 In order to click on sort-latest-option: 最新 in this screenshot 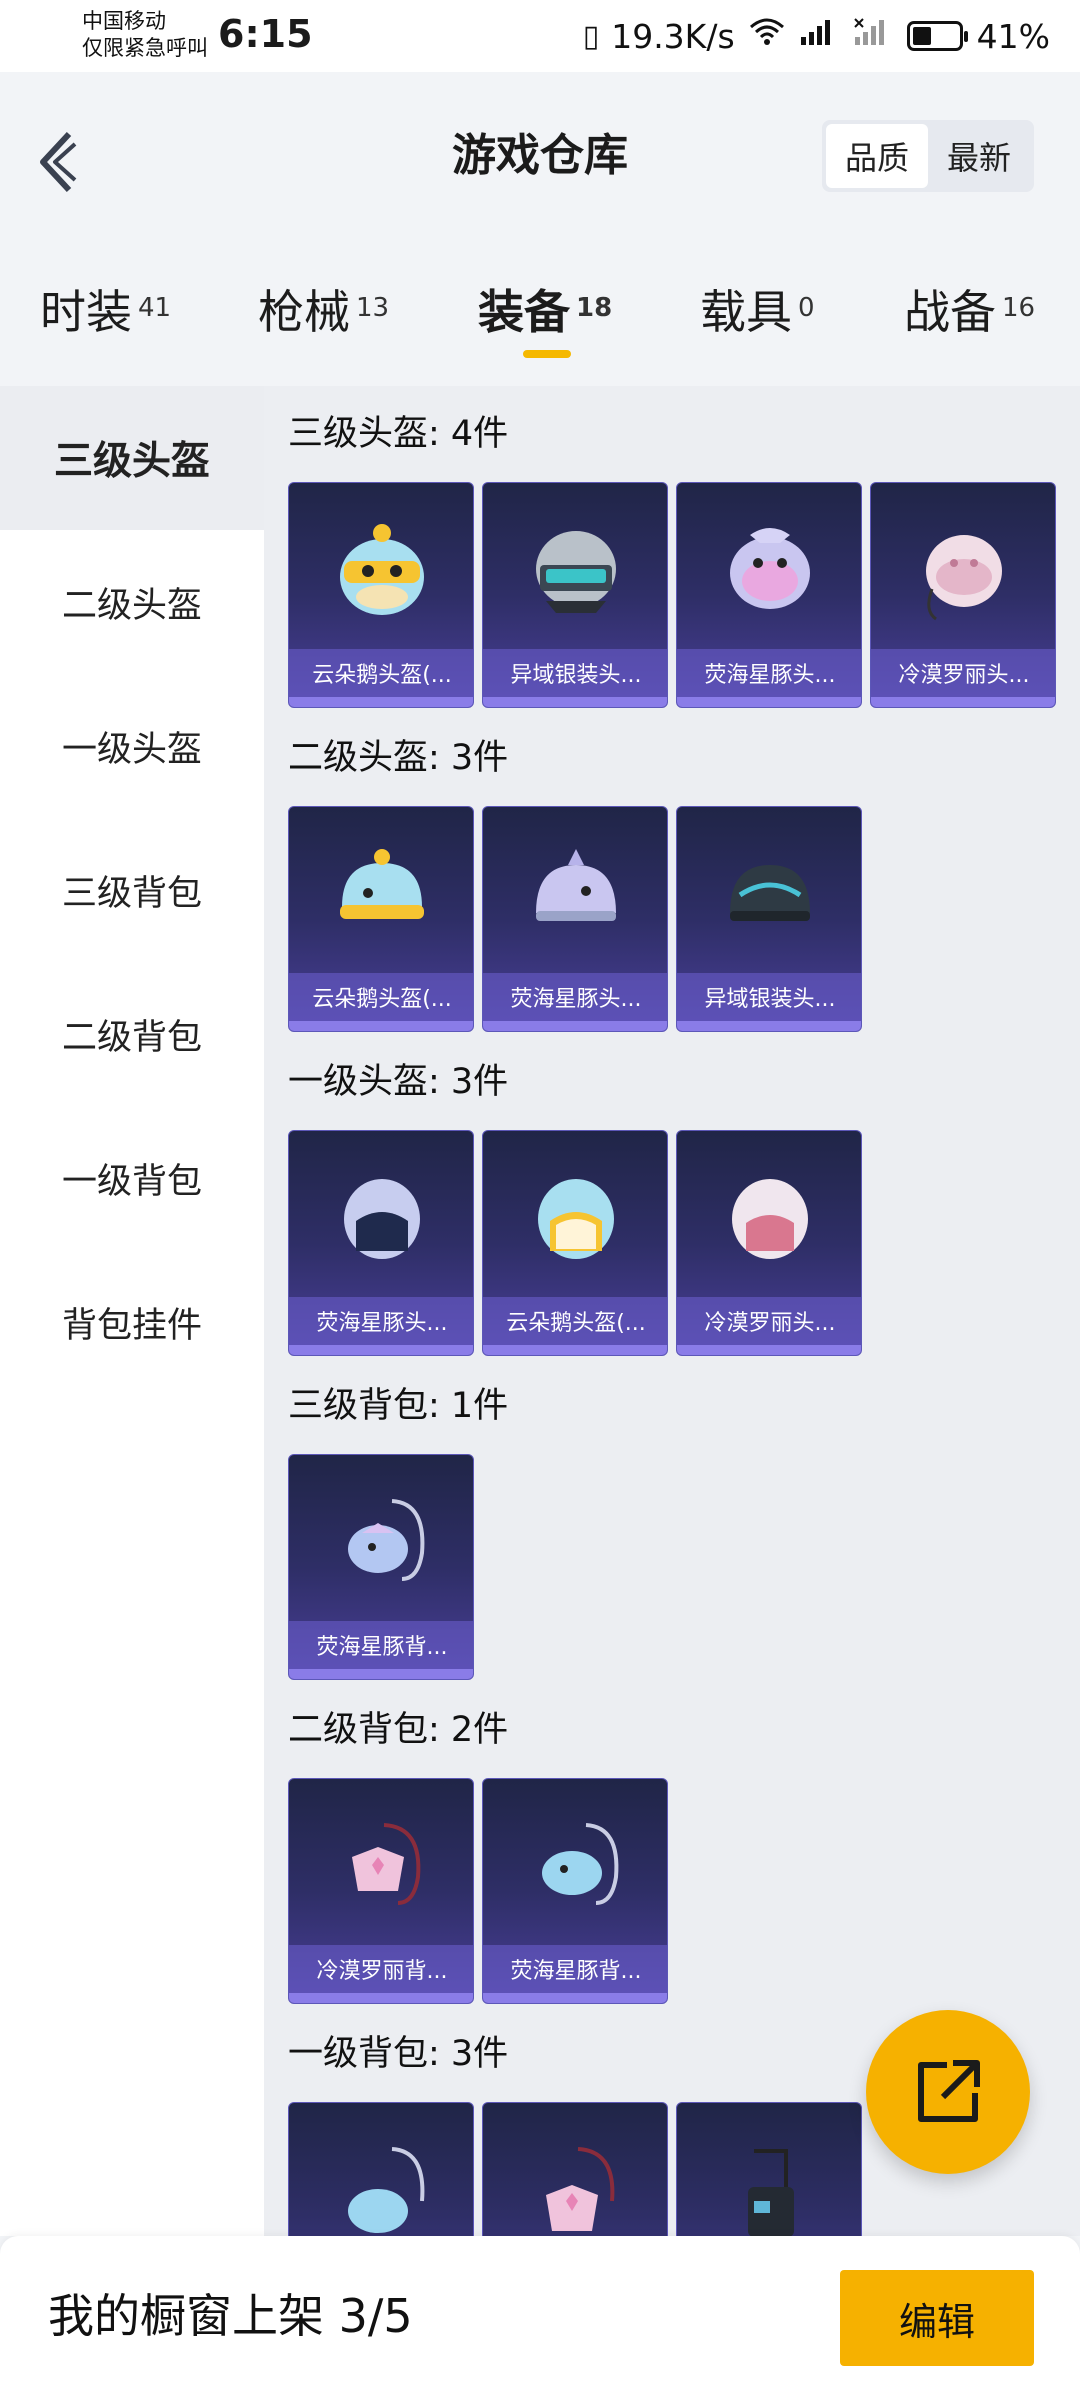, I will do `click(979, 156)`.